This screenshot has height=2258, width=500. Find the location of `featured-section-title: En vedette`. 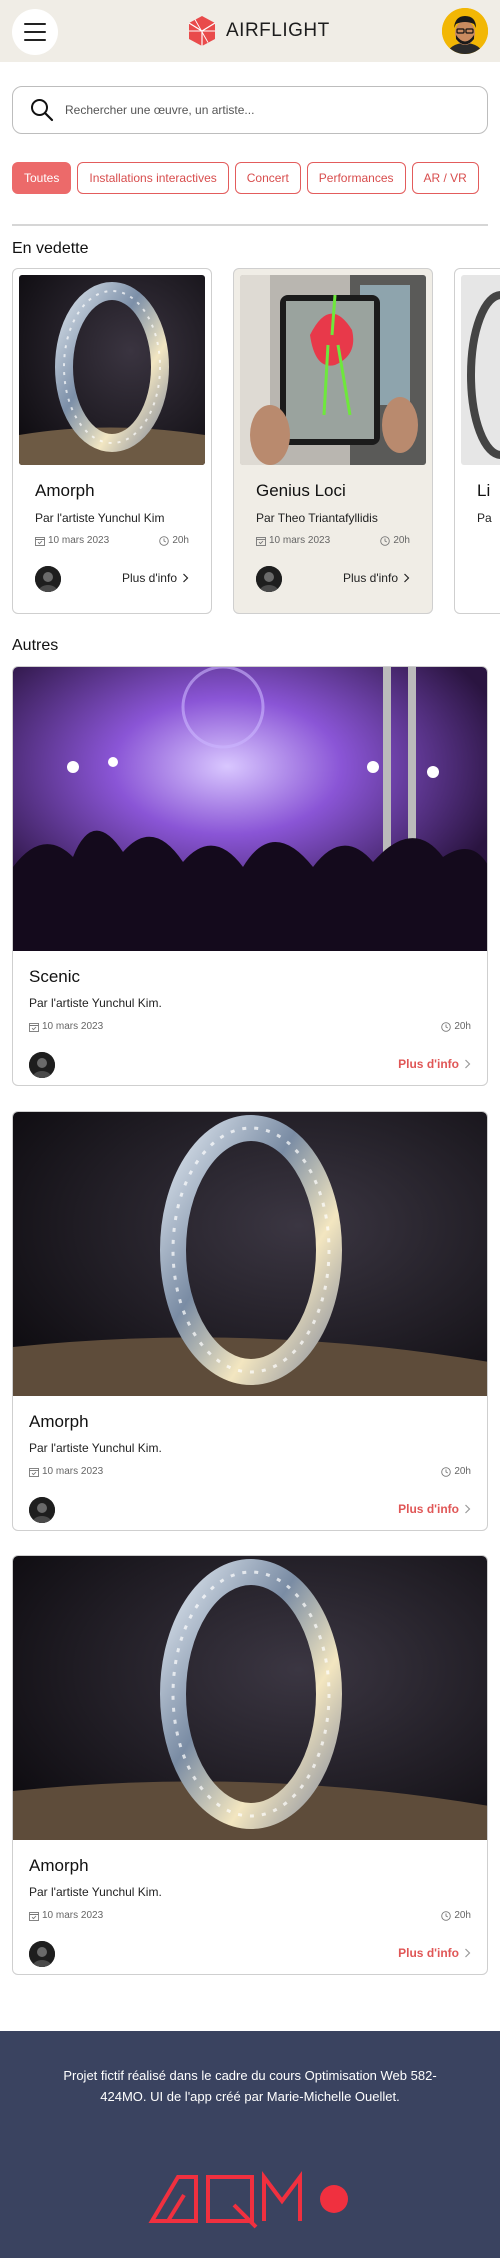

featured-section-title: En vedette is located at coordinates (50, 248).